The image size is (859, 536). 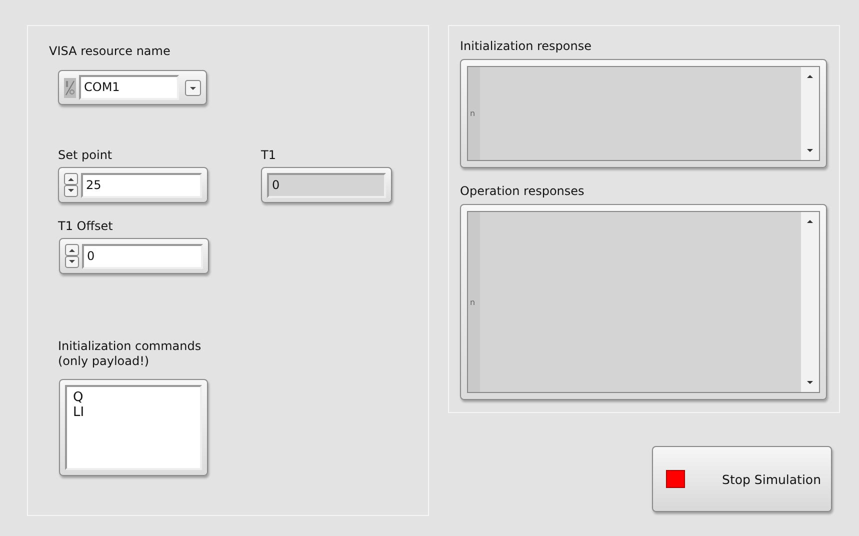 What do you see at coordinates (129, 87) in the screenshot?
I see `visa-field: COM1` at bounding box center [129, 87].